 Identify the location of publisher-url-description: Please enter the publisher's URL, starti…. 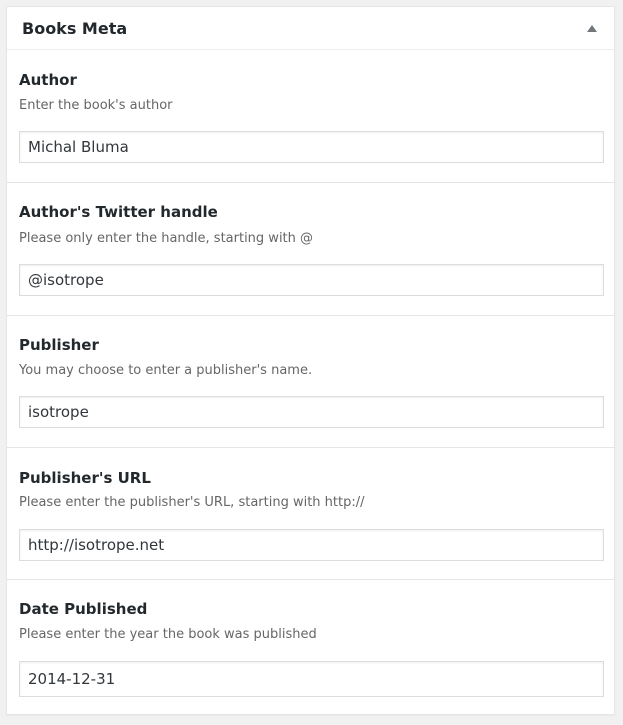
(192, 502).